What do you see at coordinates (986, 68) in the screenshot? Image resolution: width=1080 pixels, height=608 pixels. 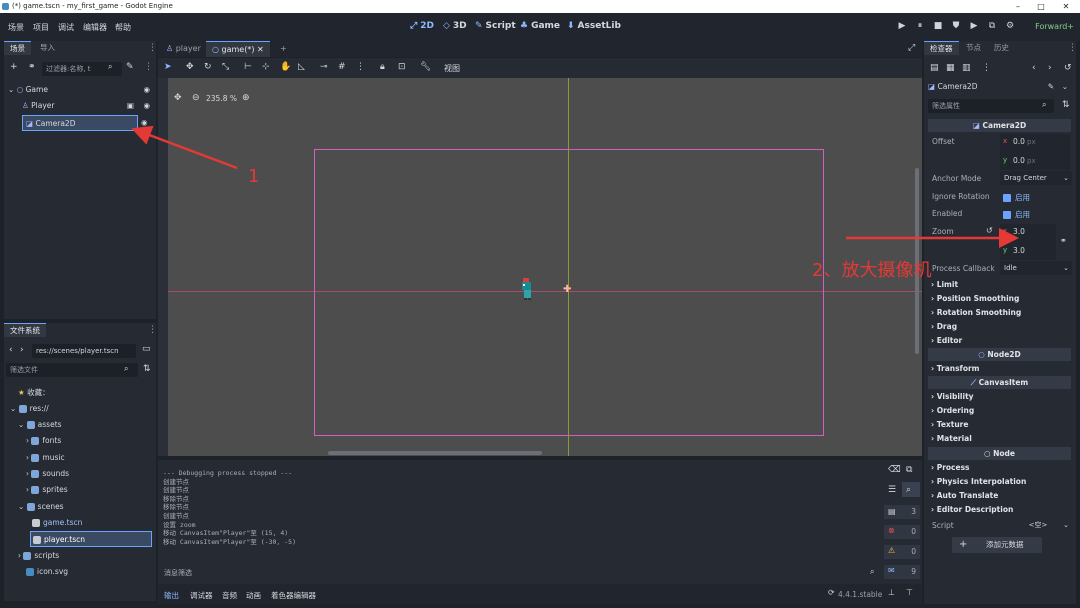 I see `extra-options-icon: ⋮` at bounding box center [986, 68].